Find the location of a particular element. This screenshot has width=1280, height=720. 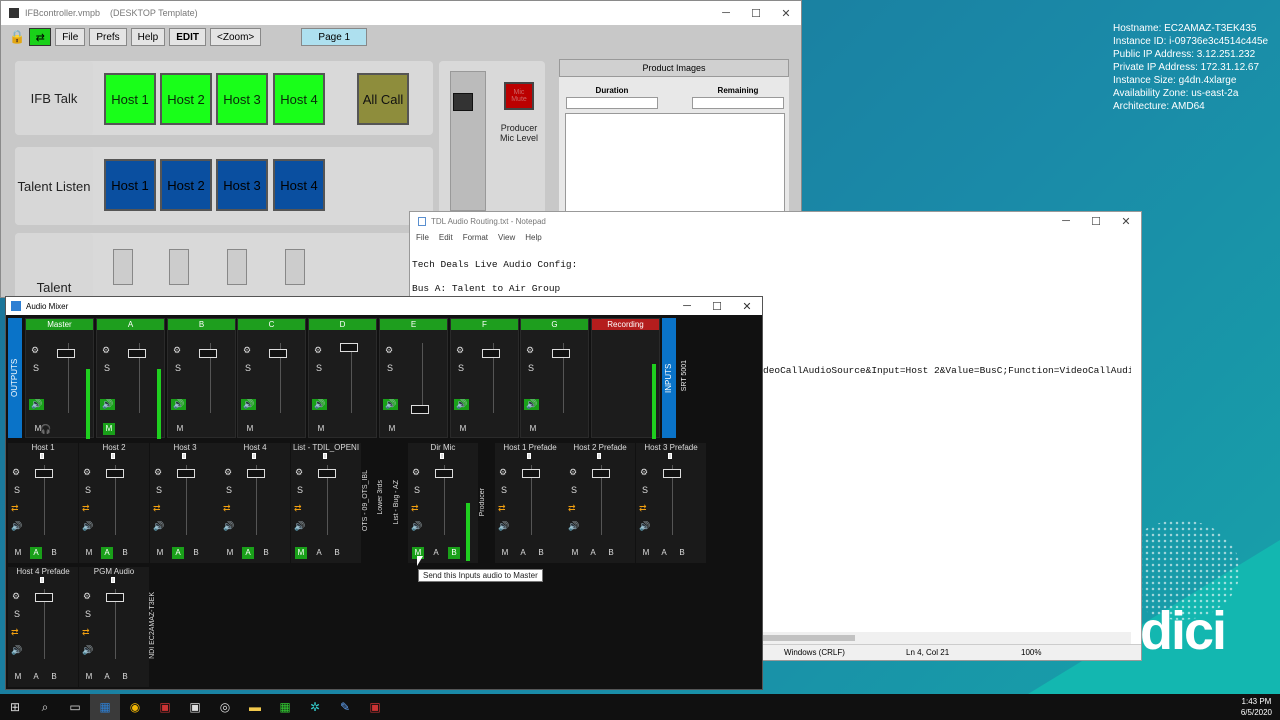

bus-header: G is located at coordinates (554, 324).